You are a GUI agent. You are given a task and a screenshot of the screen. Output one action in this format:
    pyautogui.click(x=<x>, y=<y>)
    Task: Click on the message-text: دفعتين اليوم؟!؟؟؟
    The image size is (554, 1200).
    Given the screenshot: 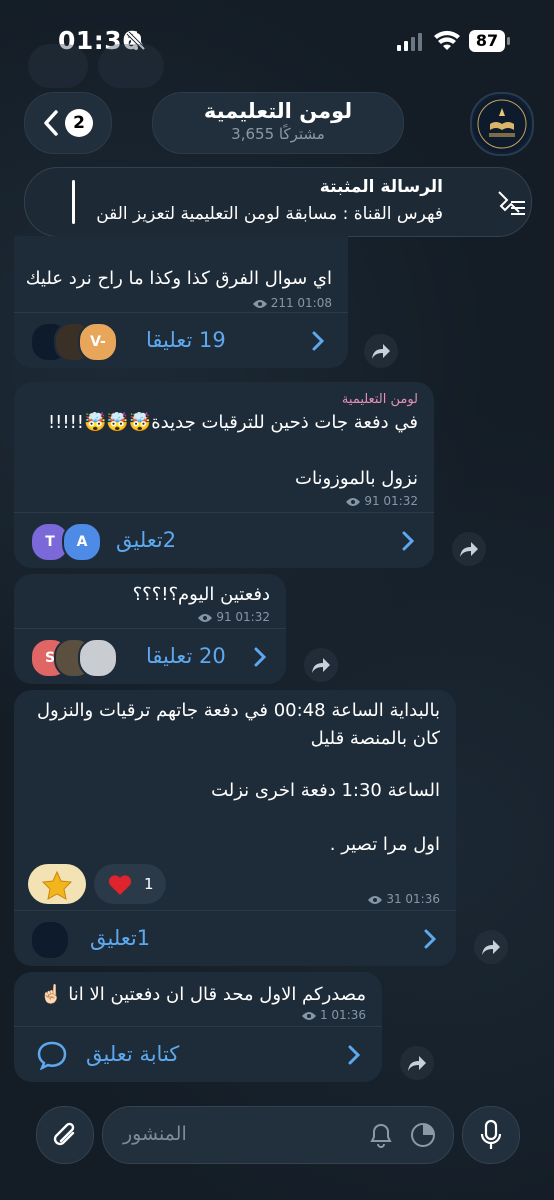 What is the action you would take?
    pyautogui.click(x=201, y=594)
    